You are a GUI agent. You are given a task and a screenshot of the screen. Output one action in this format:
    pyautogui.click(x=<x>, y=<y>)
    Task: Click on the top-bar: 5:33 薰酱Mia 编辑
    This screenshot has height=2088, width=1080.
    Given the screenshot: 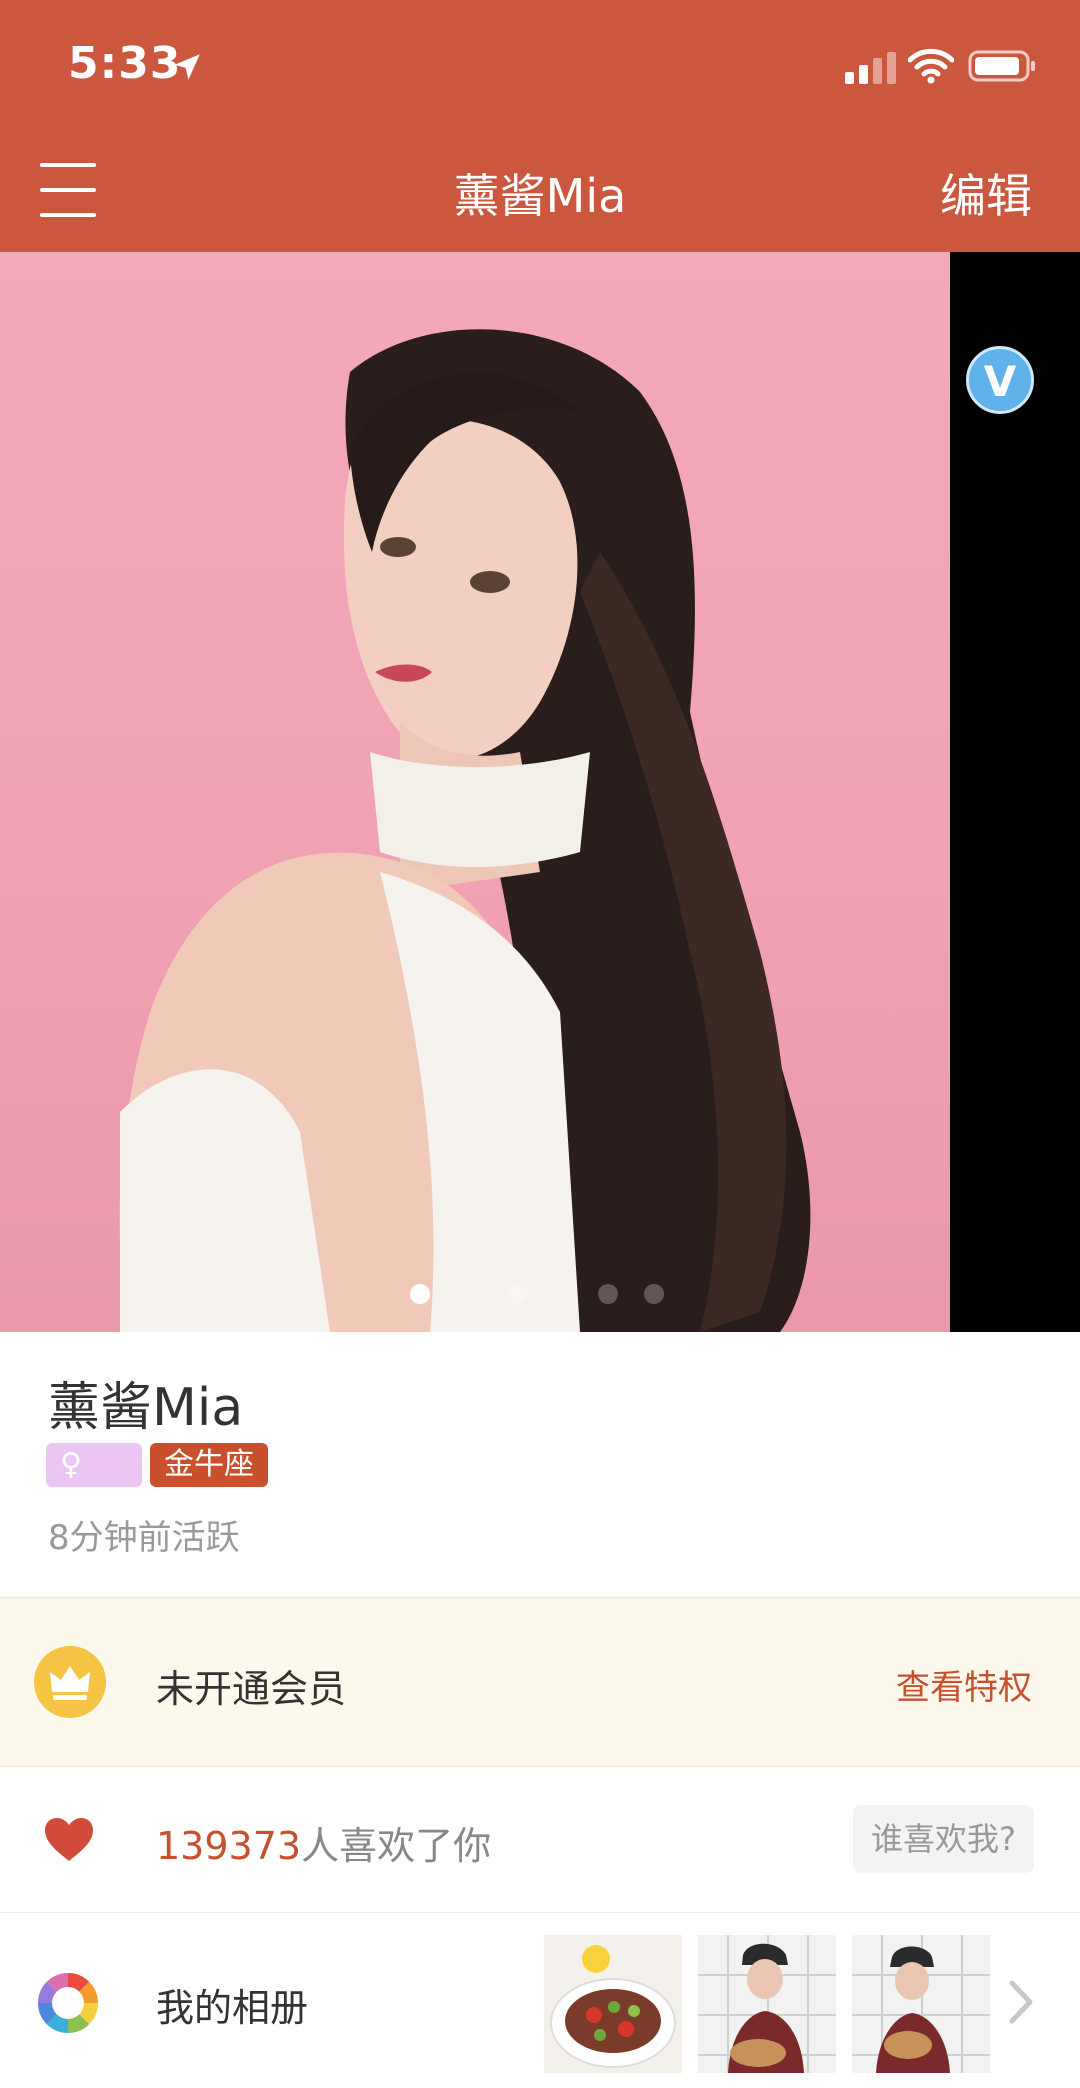 What is the action you would take?
    pyautogui.click(x=540, y=126)
    